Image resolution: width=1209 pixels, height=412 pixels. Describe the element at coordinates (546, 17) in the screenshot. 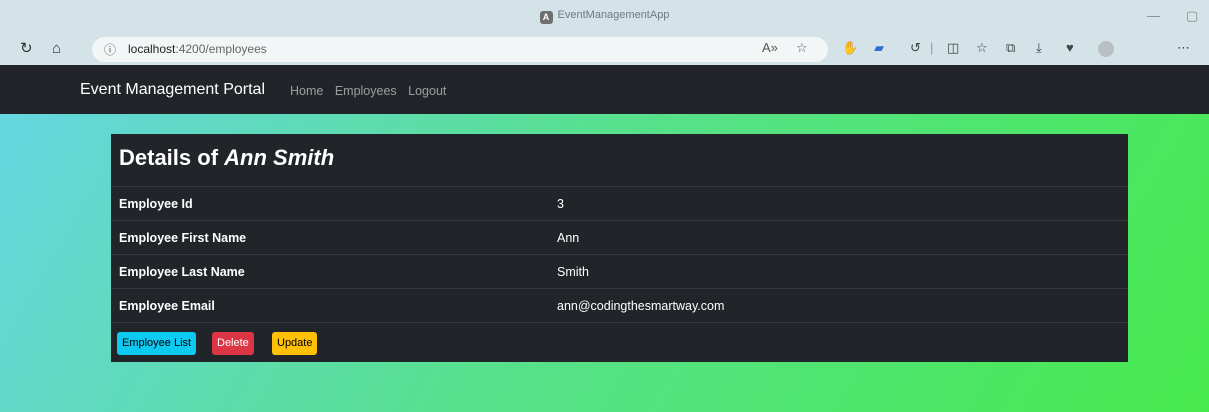

I see `angular-icon: A` at that location.